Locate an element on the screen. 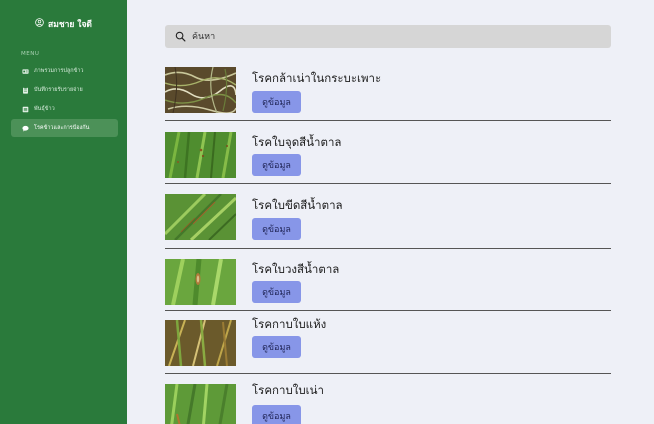 The height and width of the screenshot is (424, 654). sidebar-item-rice-varieties: พันธุ์ข้าว is located at coordinates (64, 109).